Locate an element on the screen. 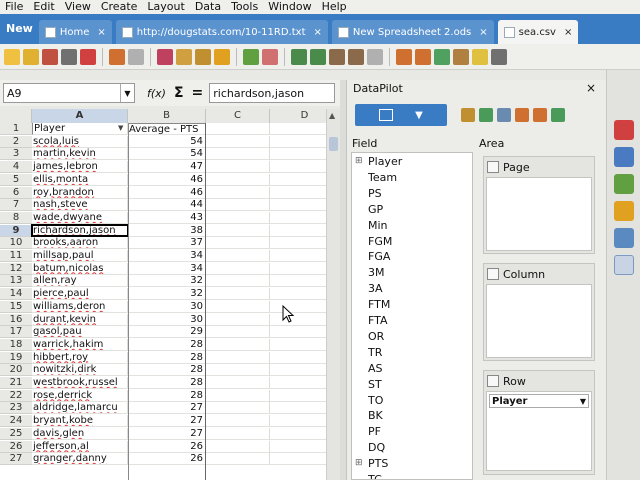  function-icon is located at coordinates (461, 56).